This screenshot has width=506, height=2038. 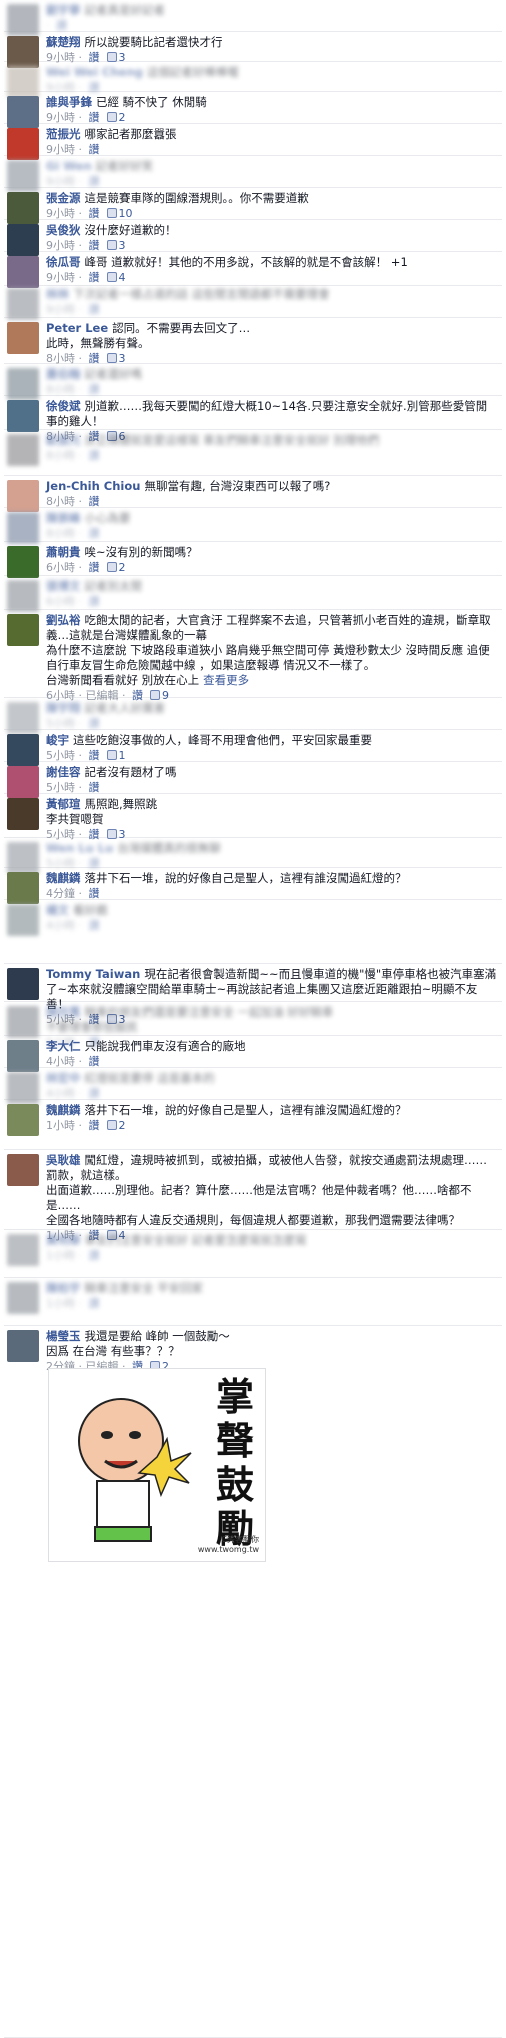 I want to click on commenter-name: 黃明華, so click(x=63, y=1240).